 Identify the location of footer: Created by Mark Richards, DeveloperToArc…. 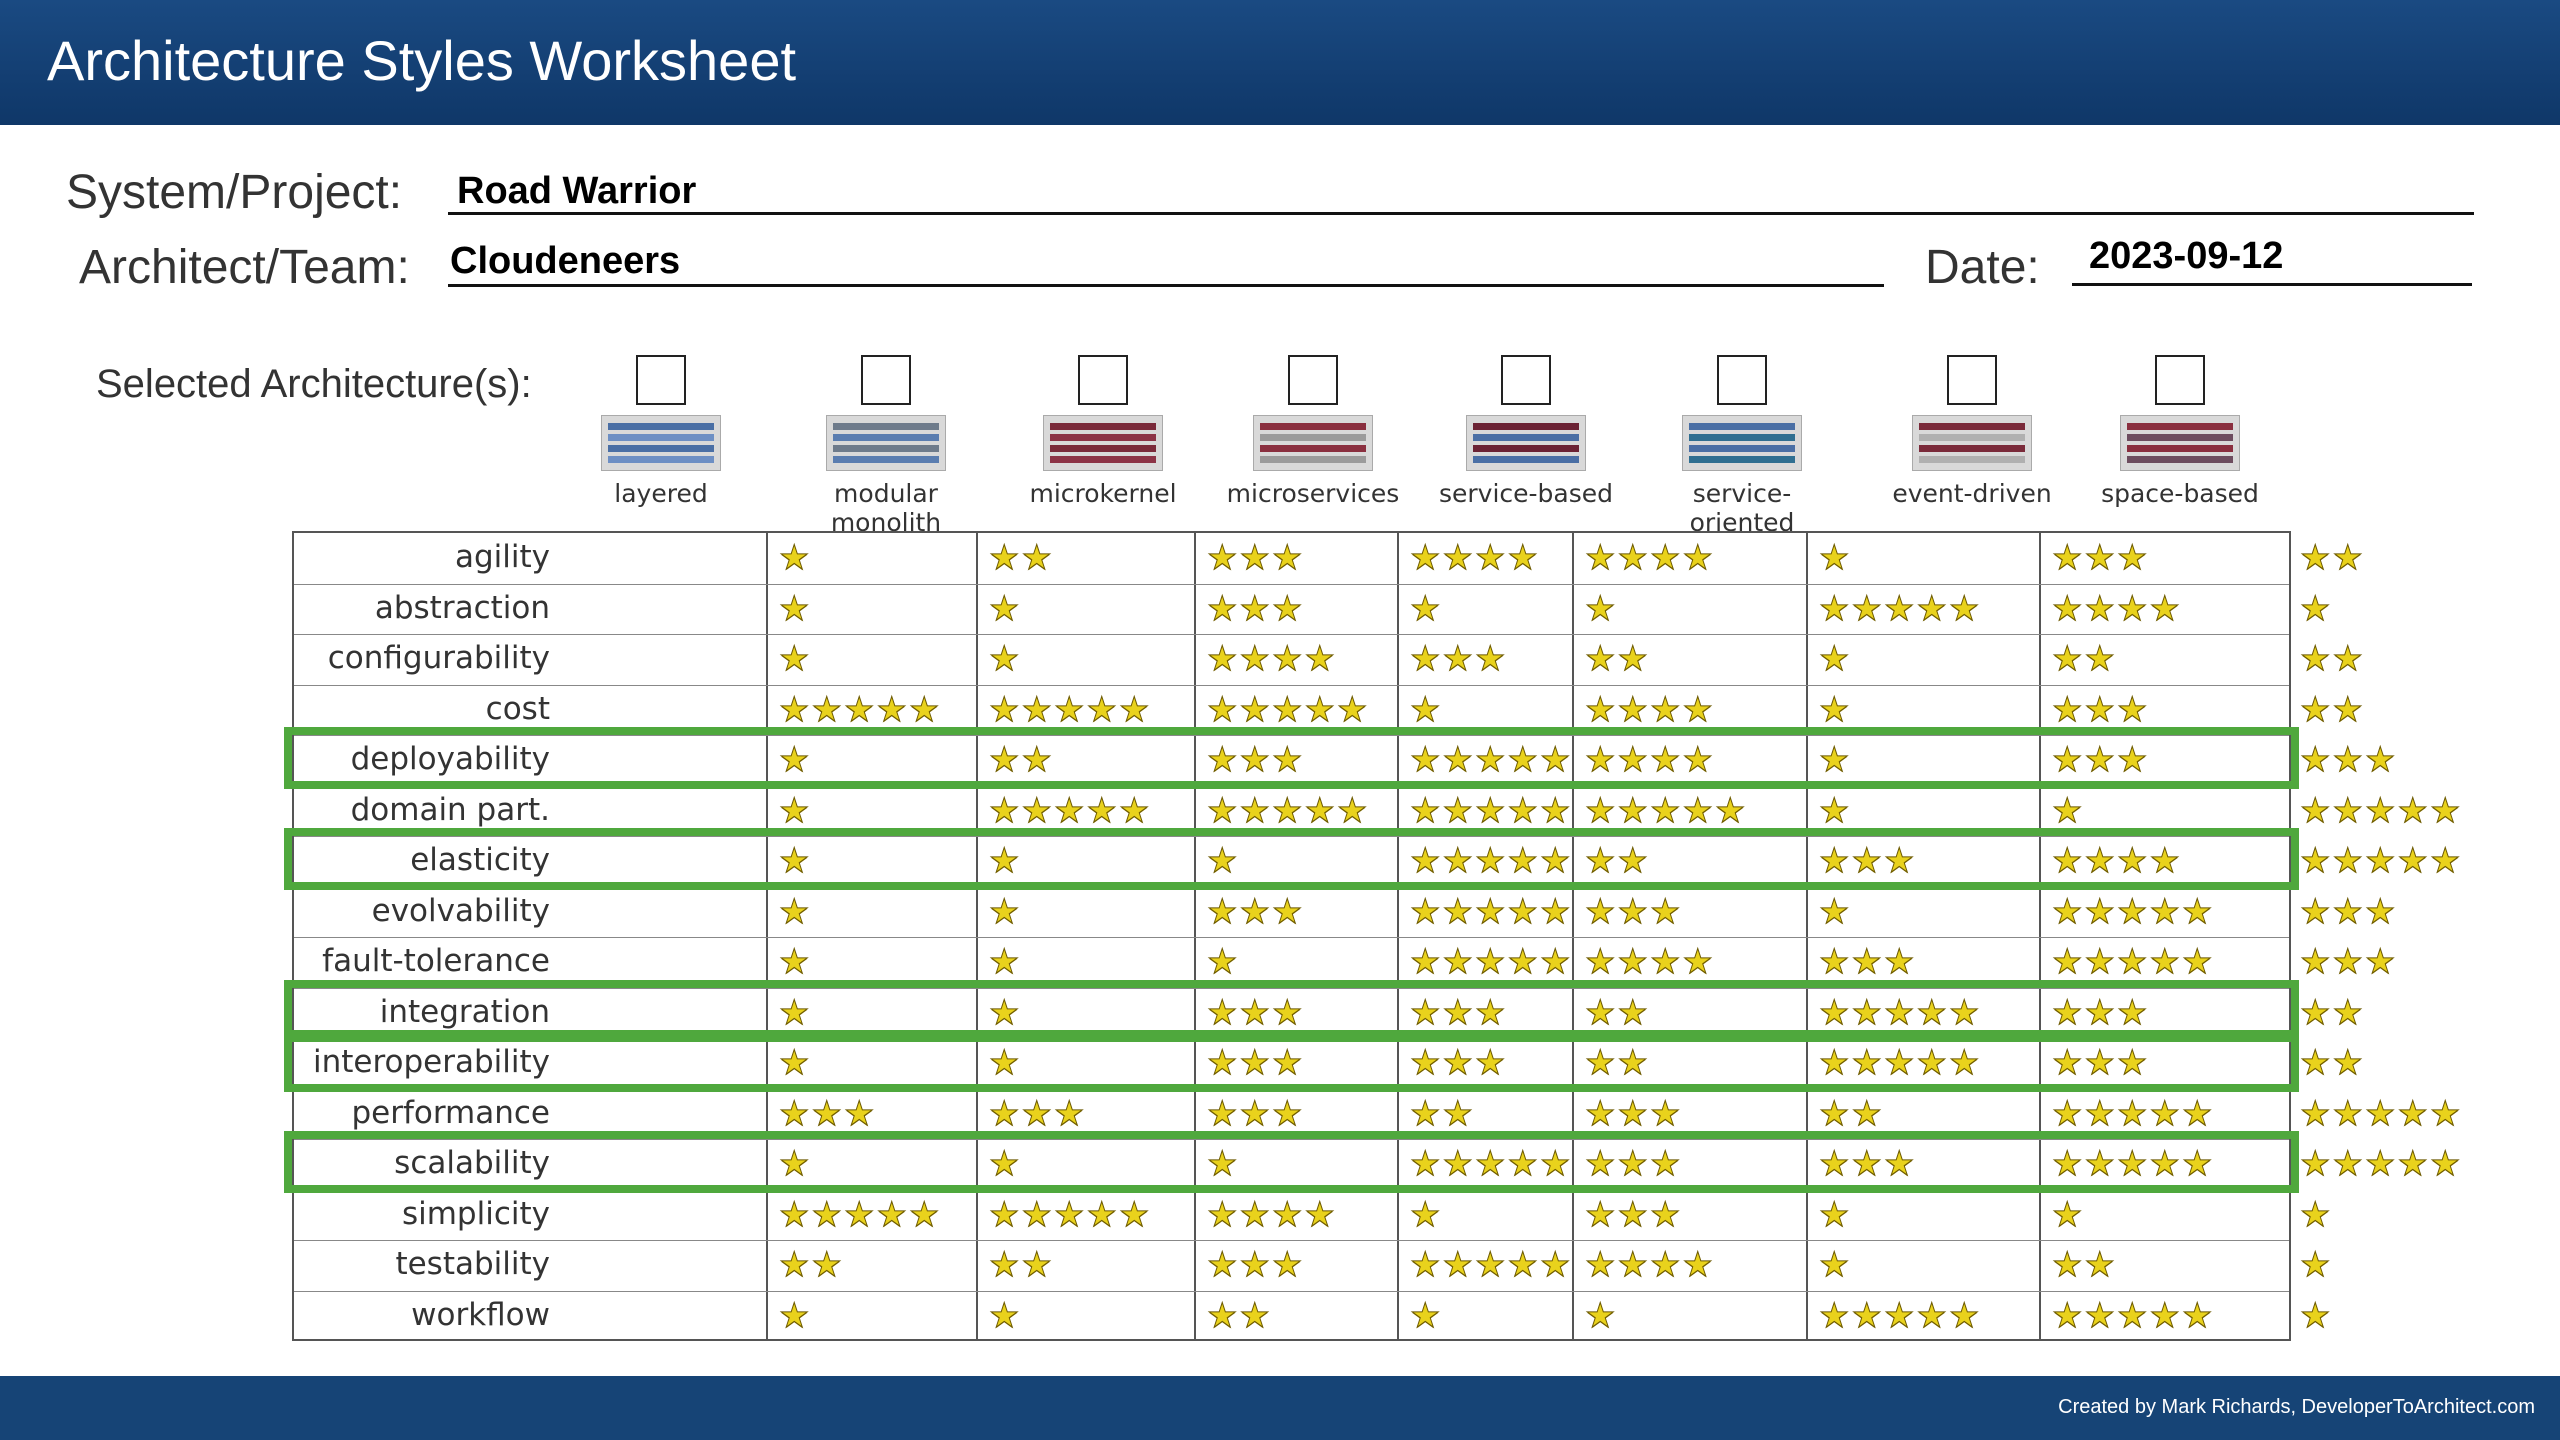
(1280, 1408).